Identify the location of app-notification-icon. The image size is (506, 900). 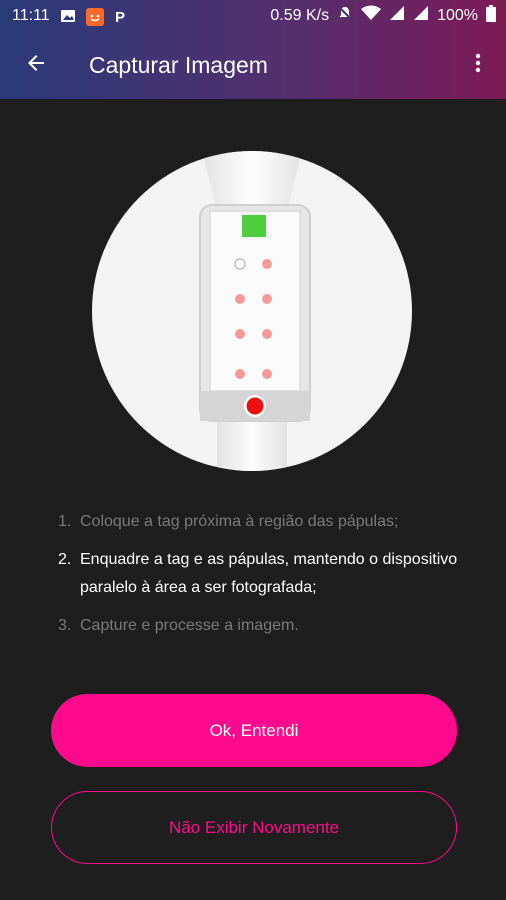
(94, 16).